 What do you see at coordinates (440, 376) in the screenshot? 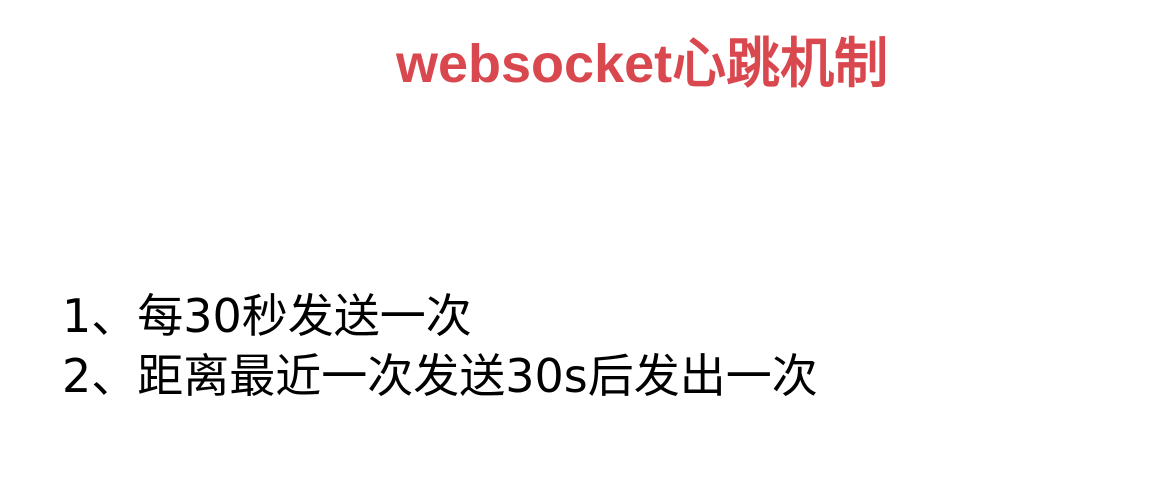
I see `list-item: 2、距离最近一次发送30s后发出一次` at bounding box center [440, 376].